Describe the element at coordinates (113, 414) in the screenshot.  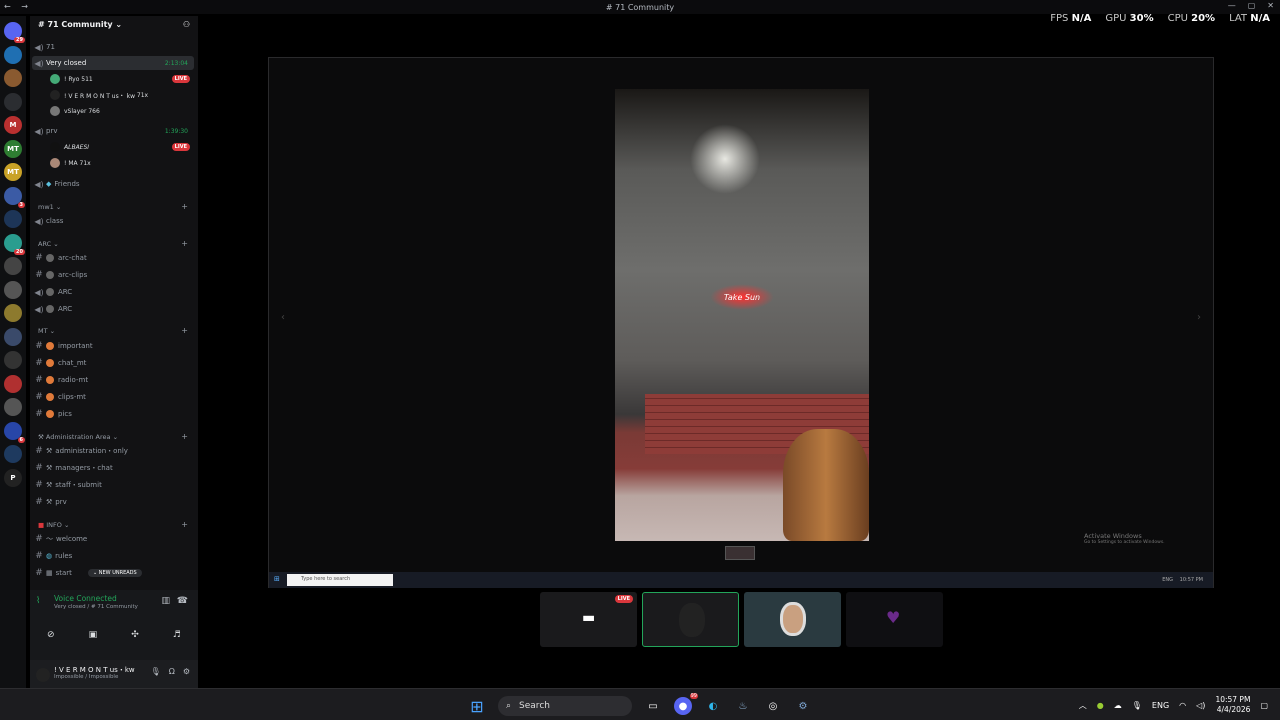
I see `channel-pics: # pics` at that location.